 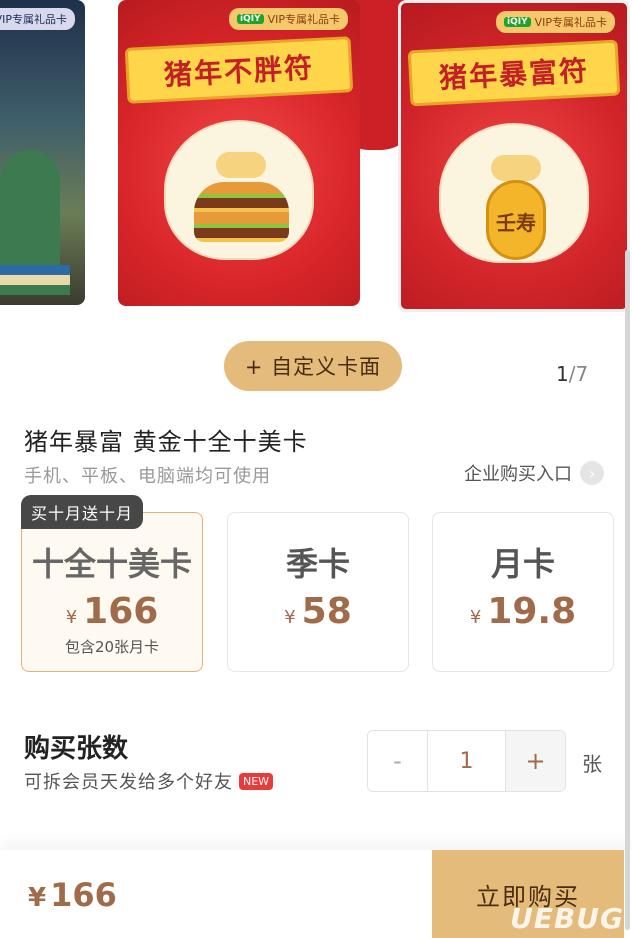 I want to click on plan-name: 季卡, so click(x=317, y=564).